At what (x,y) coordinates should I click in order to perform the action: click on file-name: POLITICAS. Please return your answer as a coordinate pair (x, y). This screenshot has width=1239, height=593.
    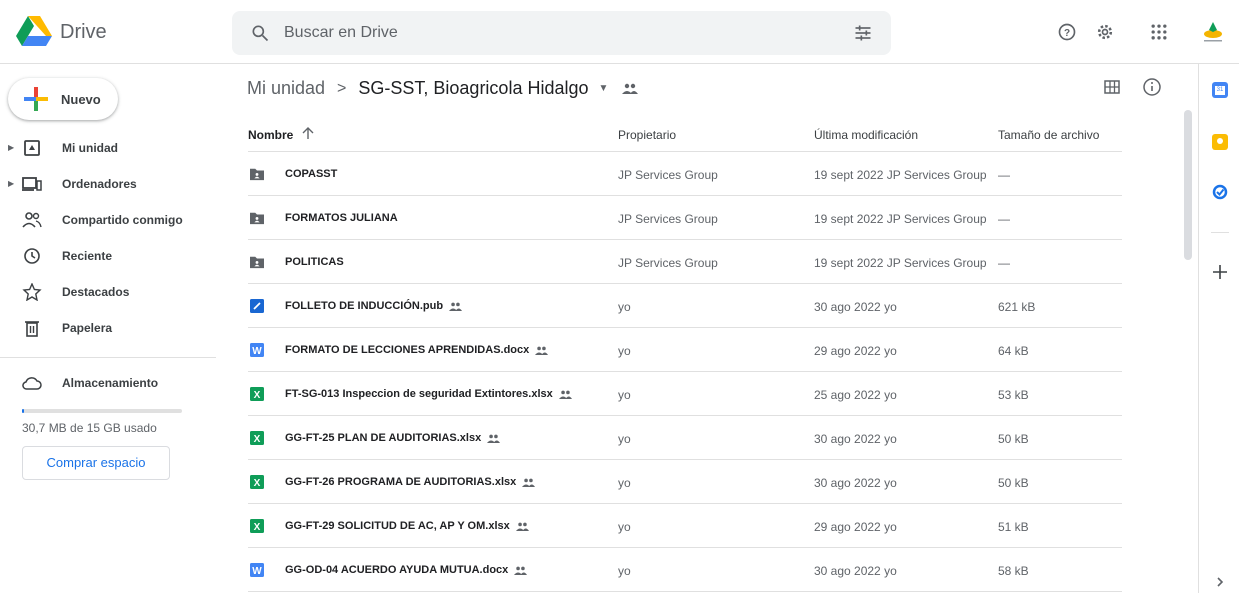
    Looking at the image, I should click on (314, 262).